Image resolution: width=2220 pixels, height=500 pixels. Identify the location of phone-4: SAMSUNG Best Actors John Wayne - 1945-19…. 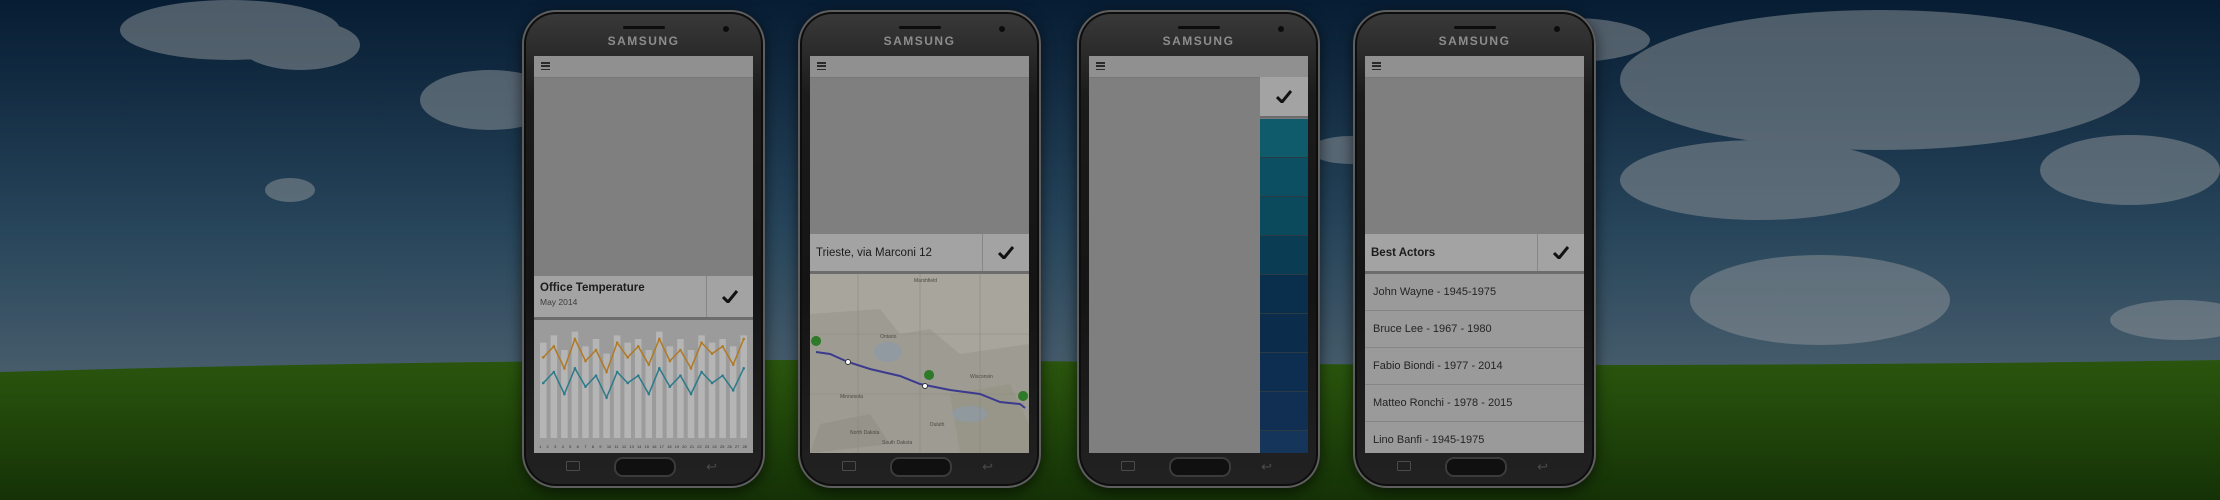
(1474, 249).